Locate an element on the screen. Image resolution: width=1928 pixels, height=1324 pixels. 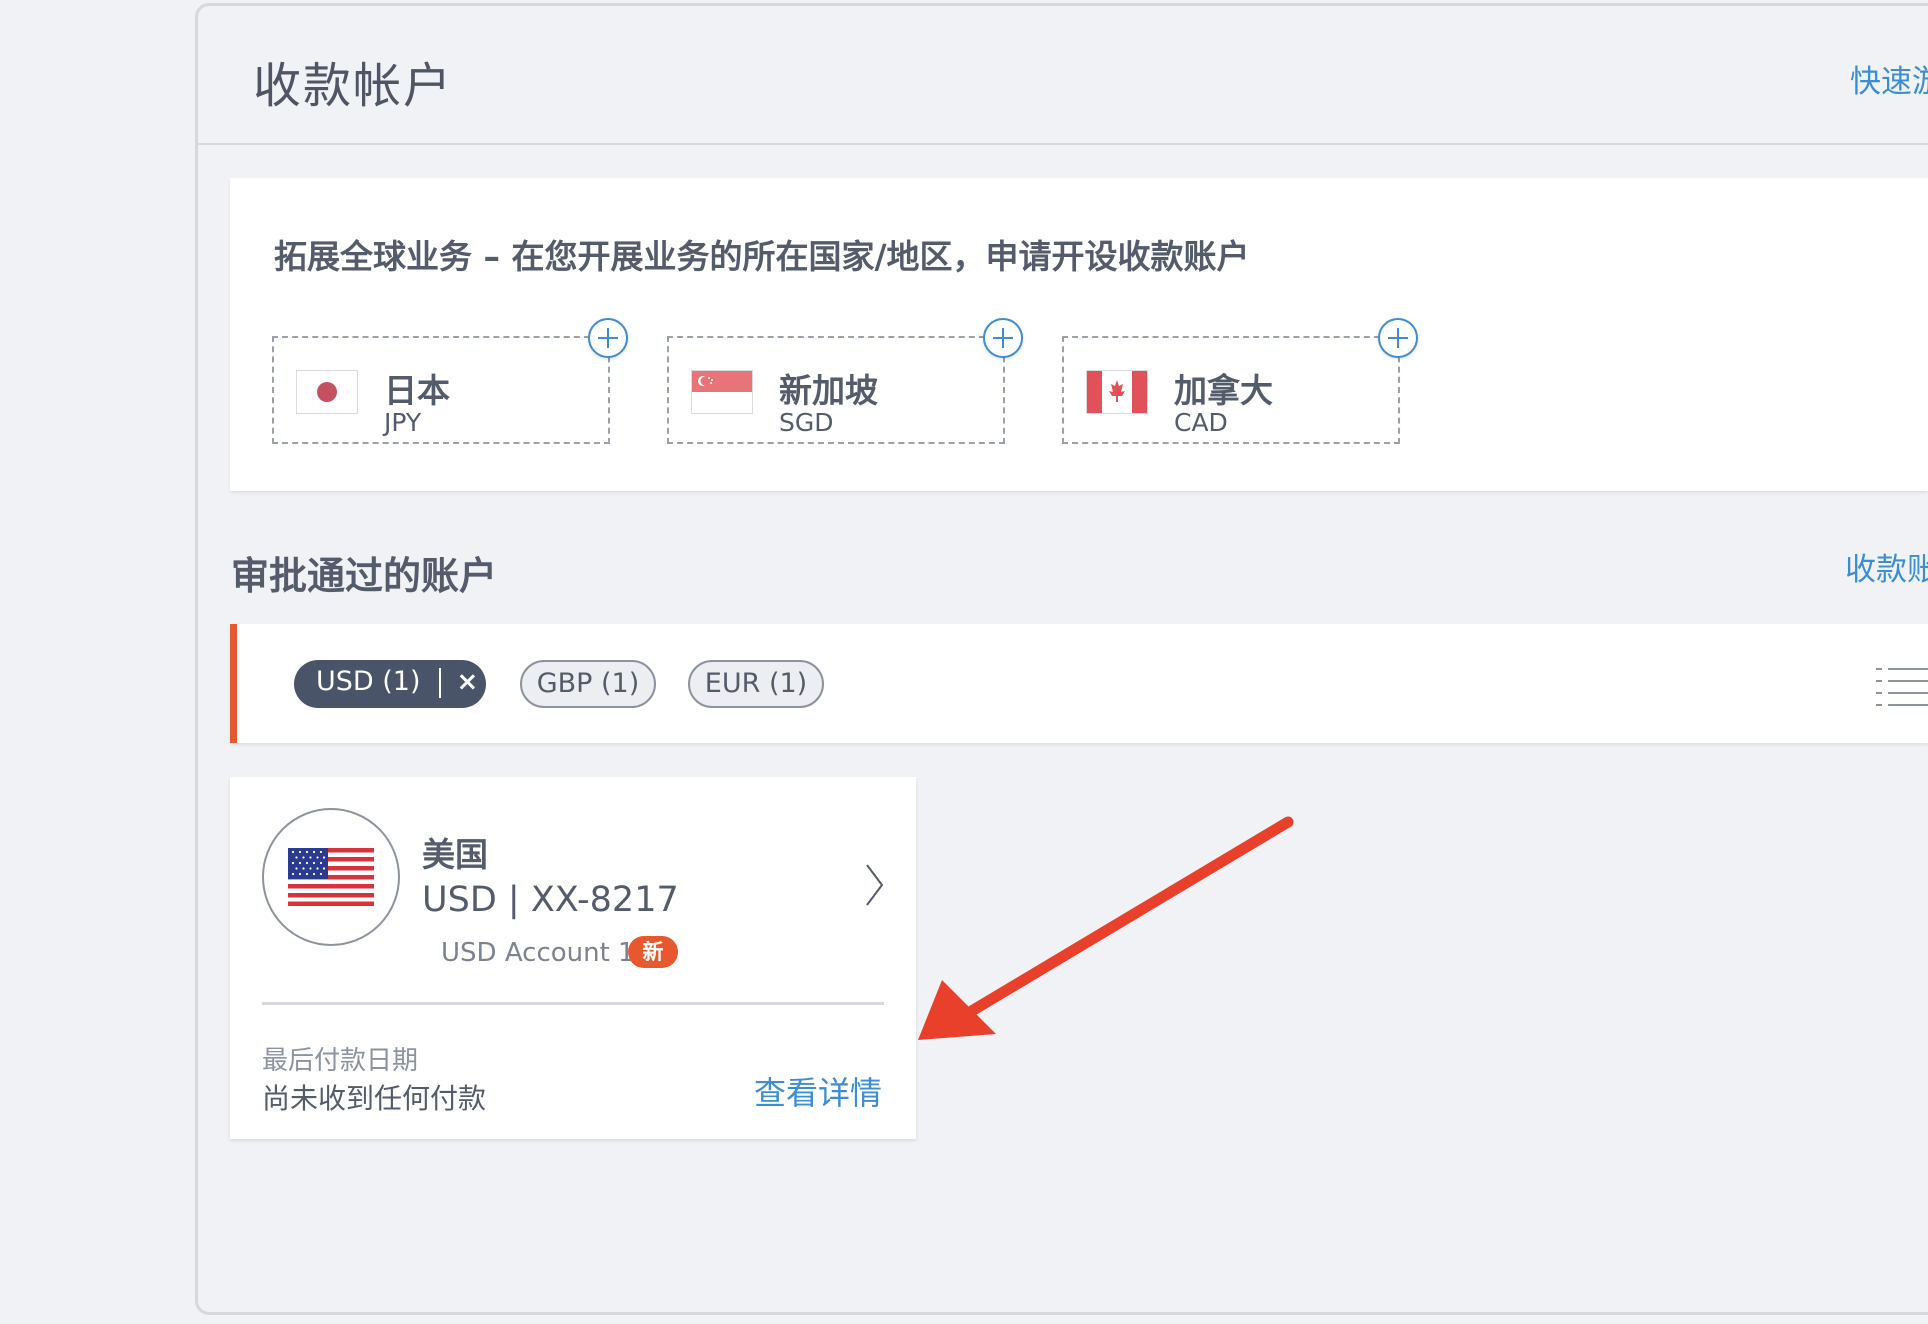
filter-chip-eur: EUR (1) is located at coordinates (756, 684).